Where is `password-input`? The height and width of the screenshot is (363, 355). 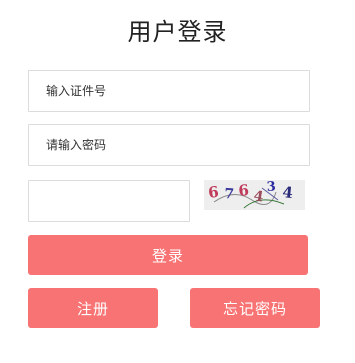
password-input is located at coordinates (169, 145).